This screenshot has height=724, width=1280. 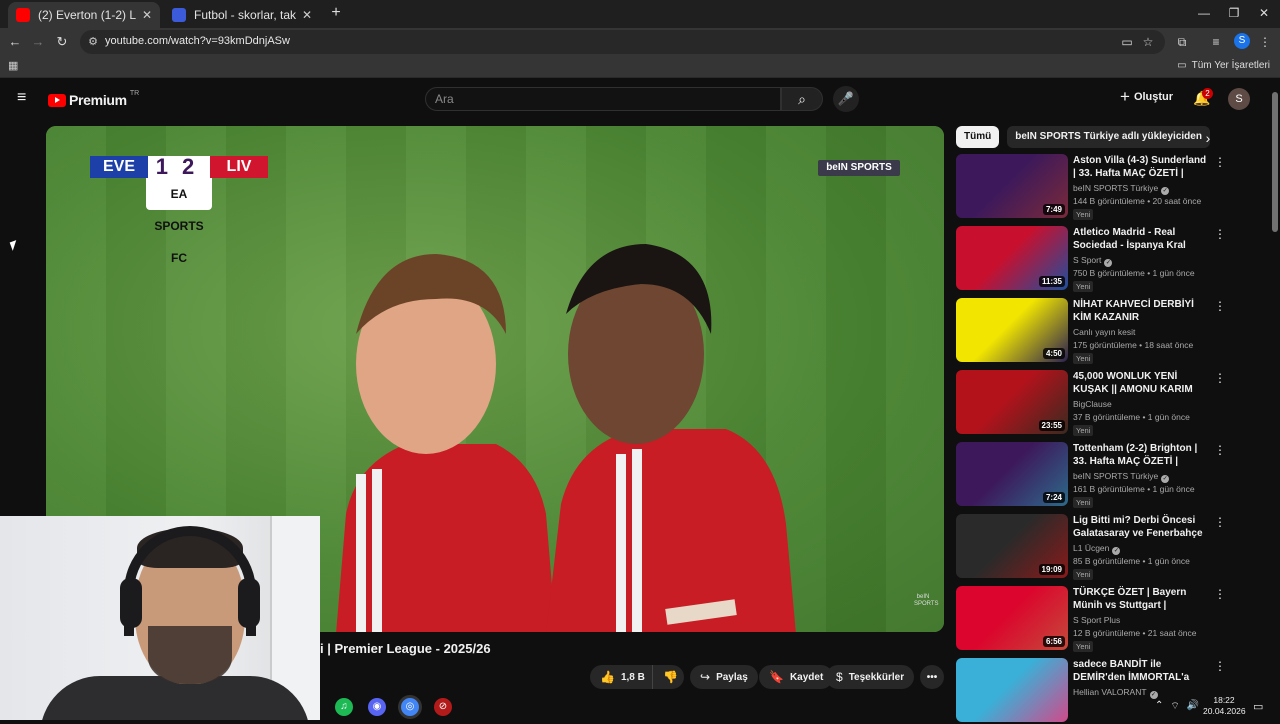 I want to click on thanks-button: $ Teşekkürler, so click(x=870, y=677).